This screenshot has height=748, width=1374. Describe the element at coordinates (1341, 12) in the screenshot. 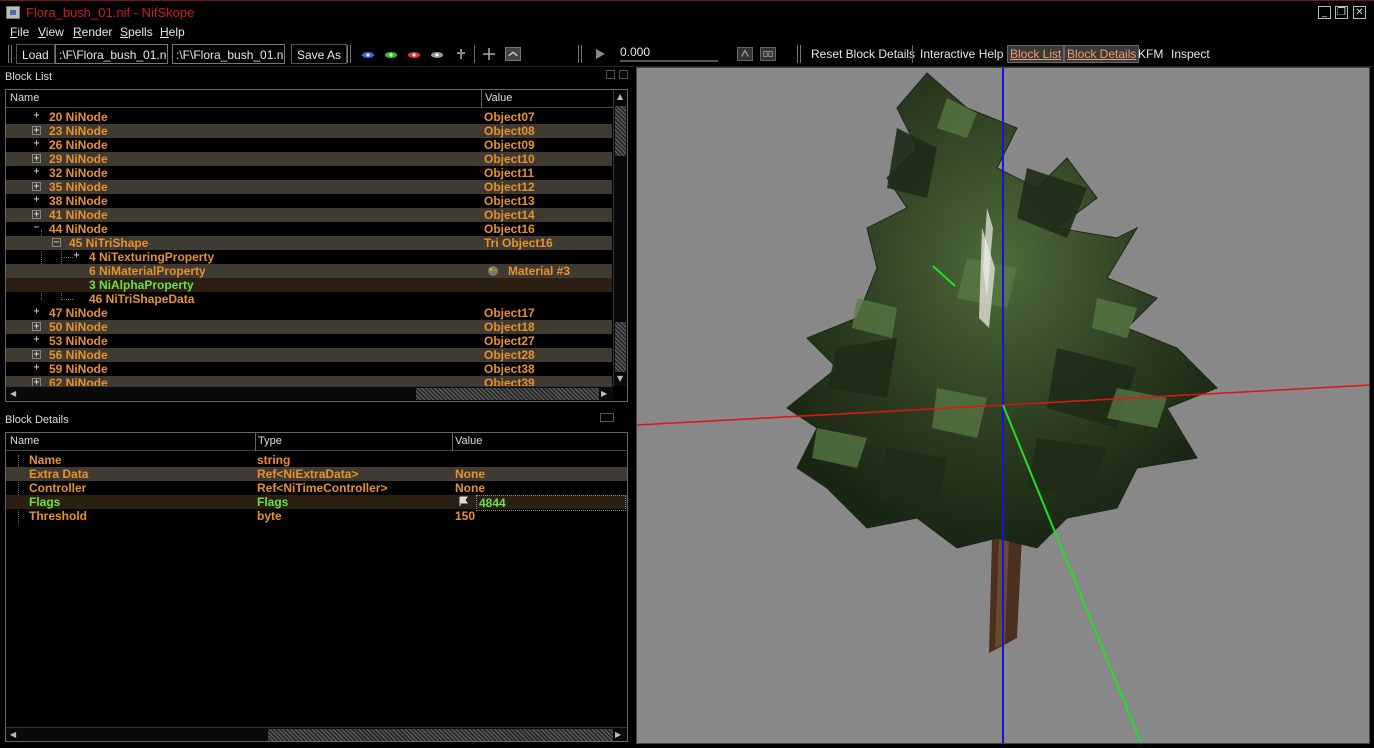

I see `restore-button: ❐` at that location.